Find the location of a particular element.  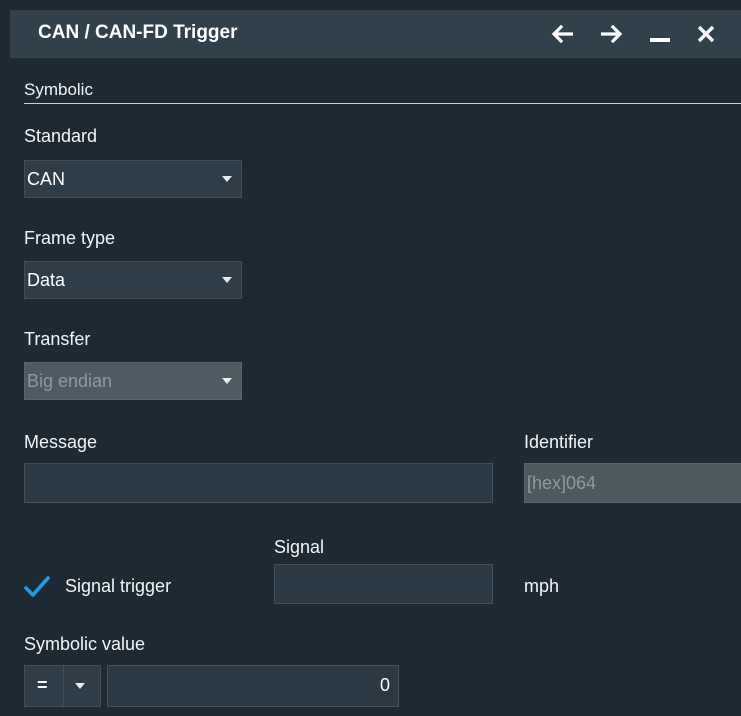

transfer-label: Transfer is located at coordinates (57, 339).